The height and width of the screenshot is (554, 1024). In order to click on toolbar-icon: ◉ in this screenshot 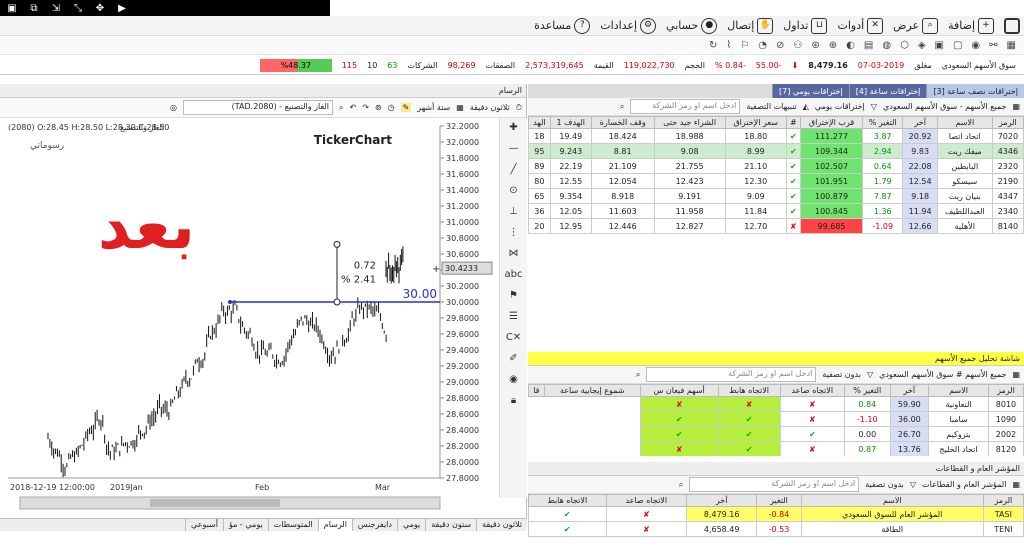, I will do `click(975, 45)`.